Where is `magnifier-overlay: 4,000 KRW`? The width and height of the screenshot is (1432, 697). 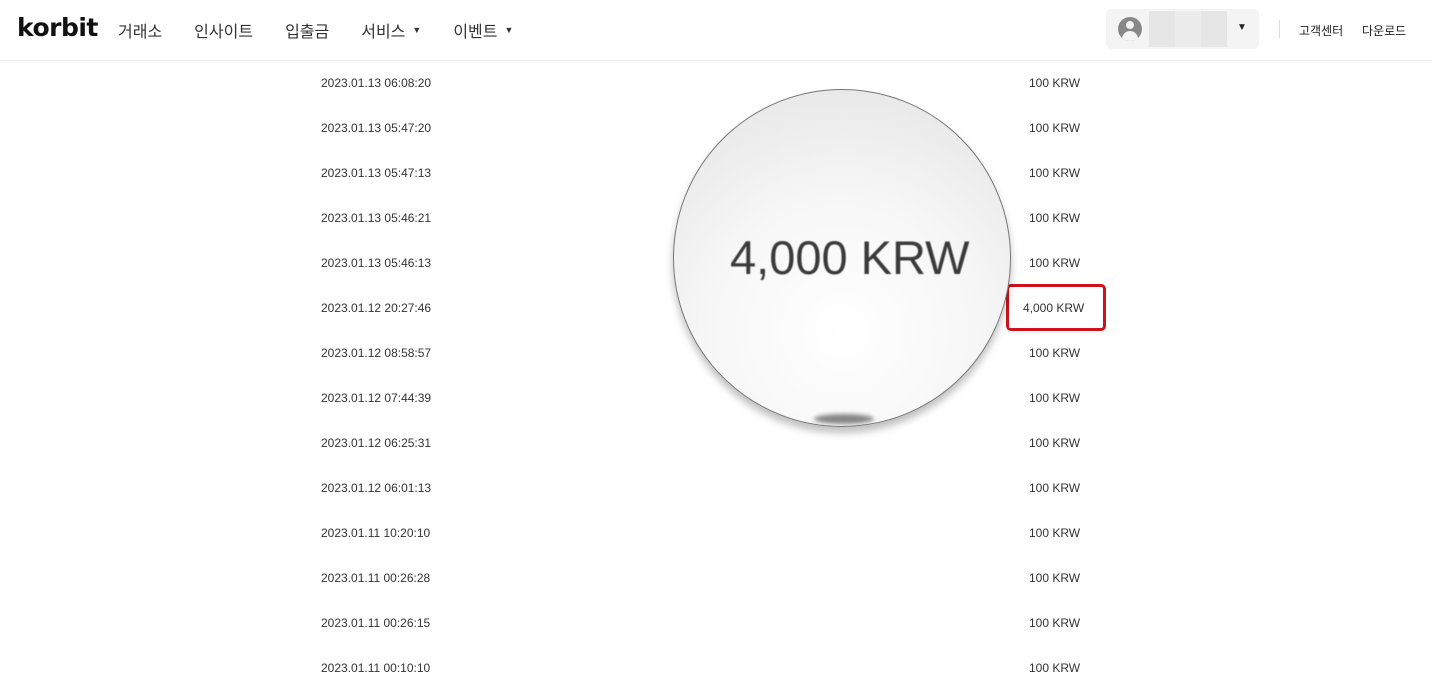
magnifier-overlay: 4,000 KRW is located at coordinates (842, 258).